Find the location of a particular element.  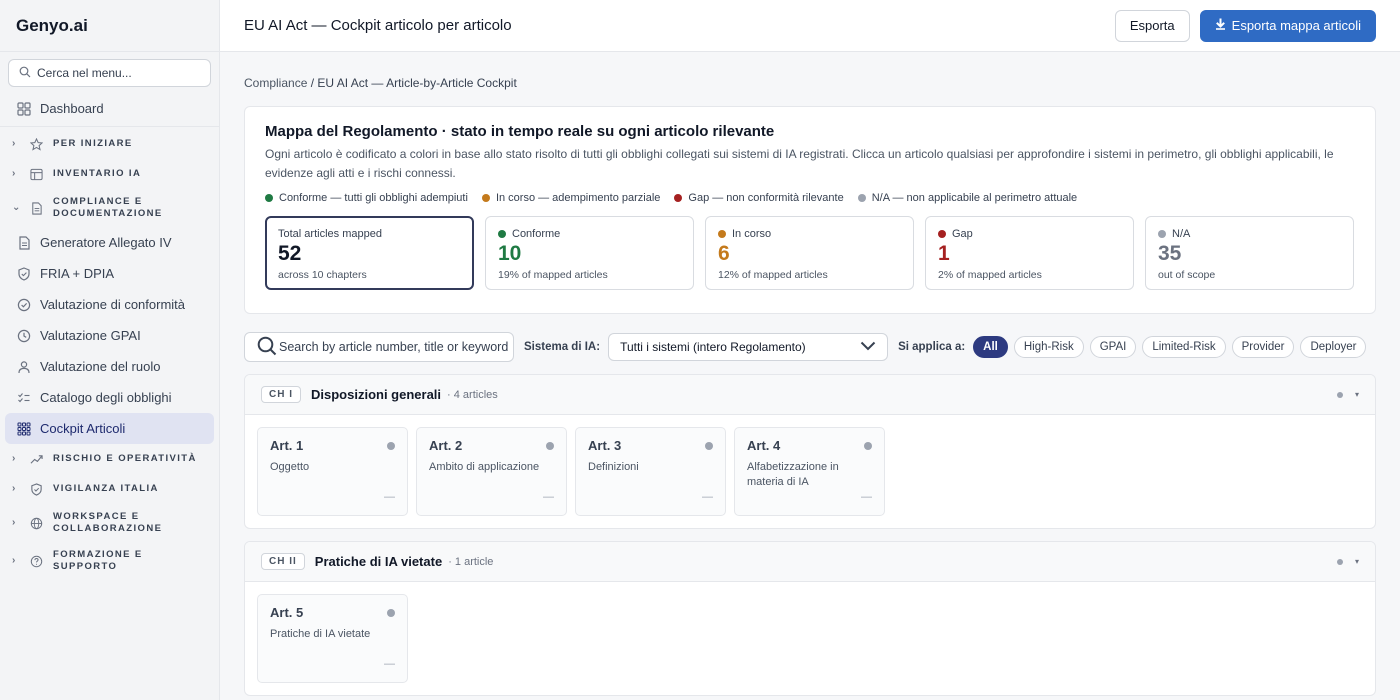

sidebar-item-label: Valutazione di conformità is located at coordinates (113, 304).